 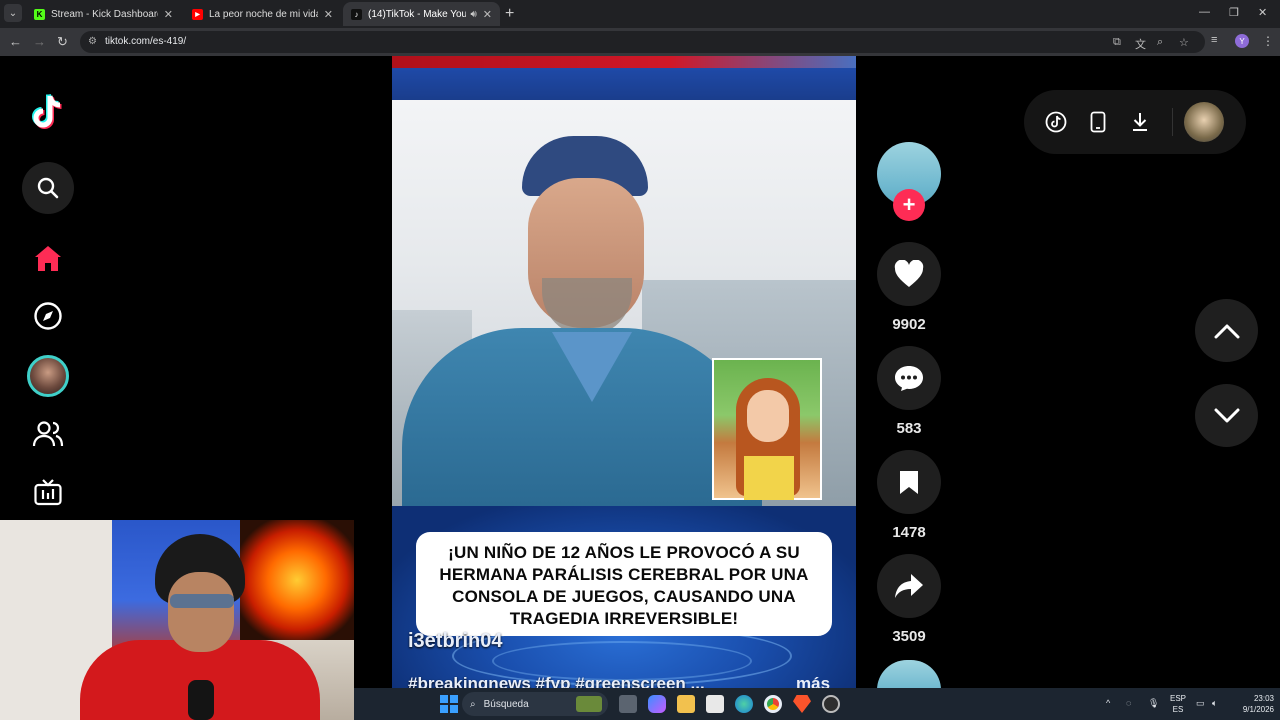 I want to click on share-arrow-icon, so click(x=909, y=586).